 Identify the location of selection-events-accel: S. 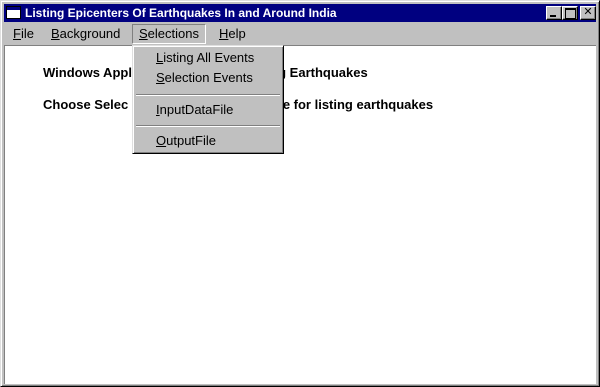
(160, 77).